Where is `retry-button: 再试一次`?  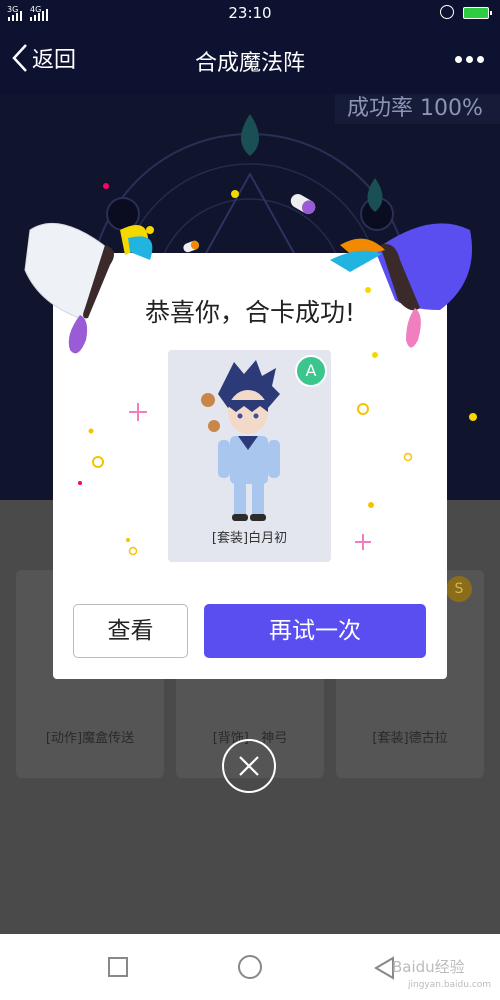 retry-button: 再试一次 is located at coordinates (315, 631).